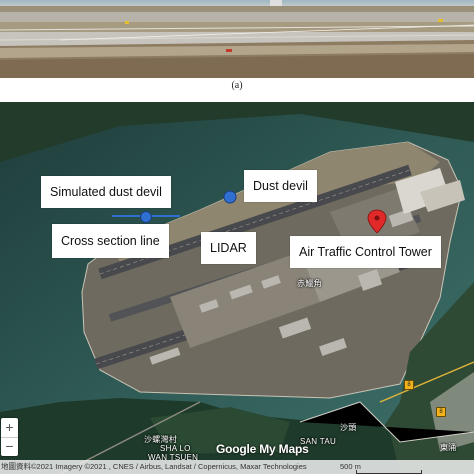 The width and height of the screenshot is (474, 474). What do you see at coordinates (9, 427) in the screenshot?
I see `zoom-in-button: +` at bounding box center [9, 427].